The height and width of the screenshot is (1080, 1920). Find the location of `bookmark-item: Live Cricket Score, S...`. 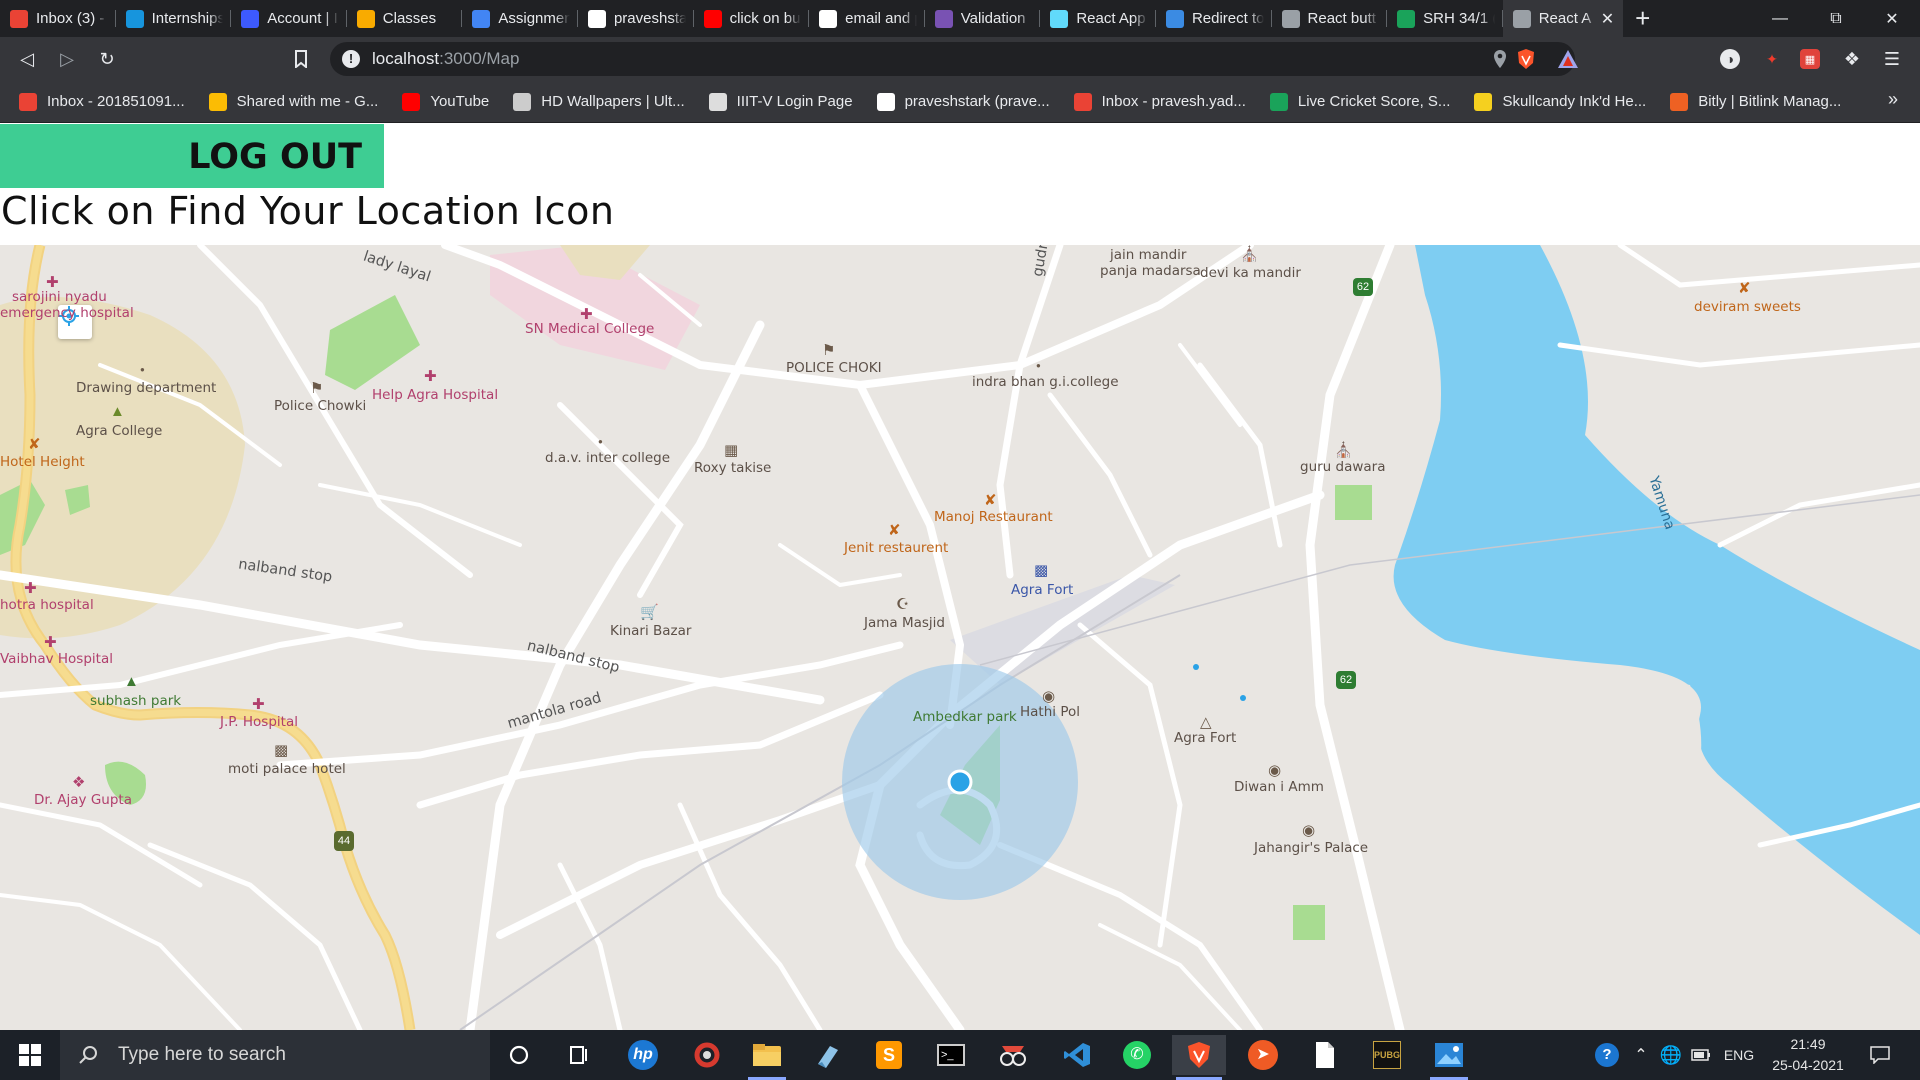

bookmark-item: Live Cricket Score, S... is located at coordinates (1363, 102).